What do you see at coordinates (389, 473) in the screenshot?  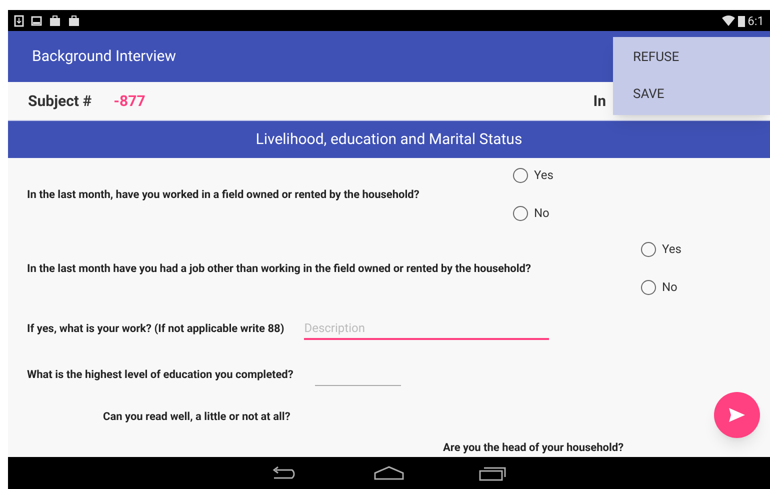 I see `home-icon` at bounding box center [389, 473].